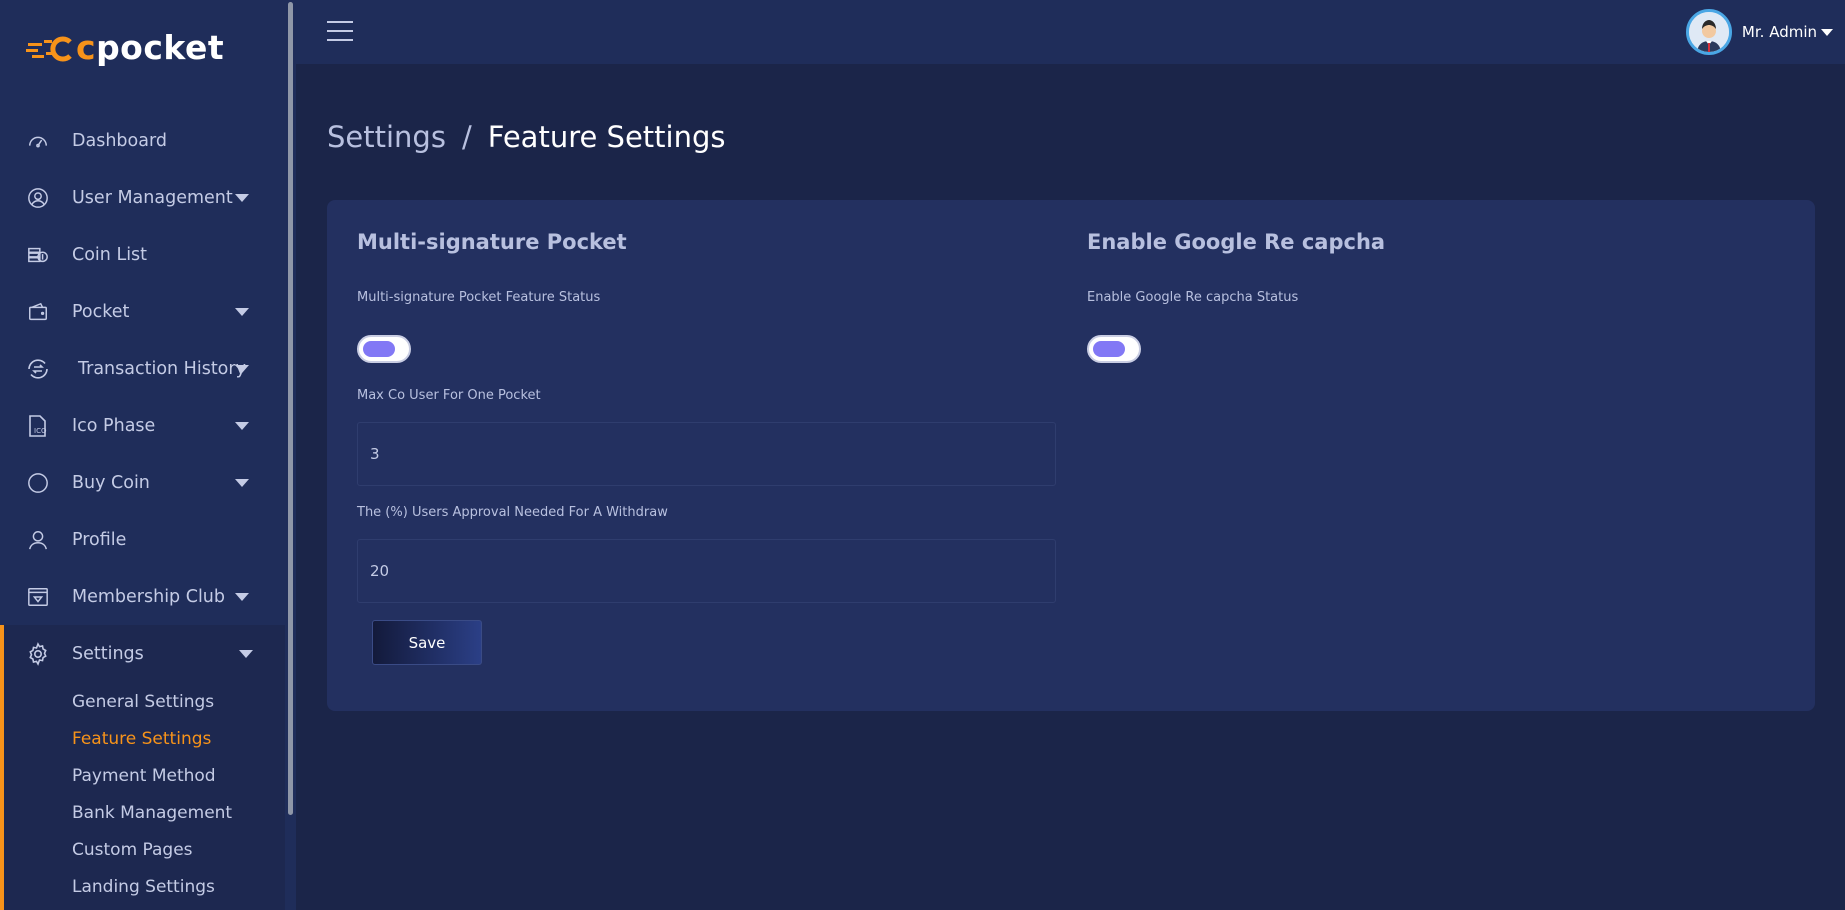  I want to click on sidebar-item-dashboard: Dashboard, so click(142, 140).